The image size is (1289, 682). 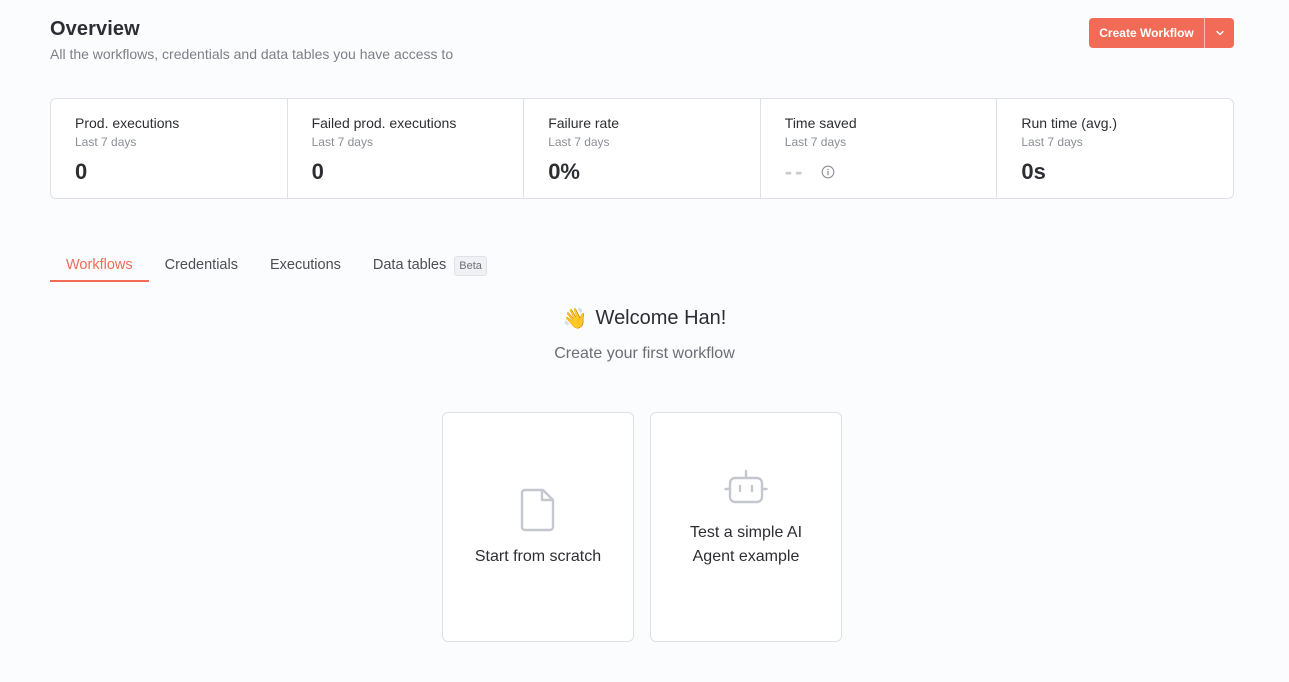 I want to click on welcome-subtitle: Create your first workflow, so click(x=644, y=353).